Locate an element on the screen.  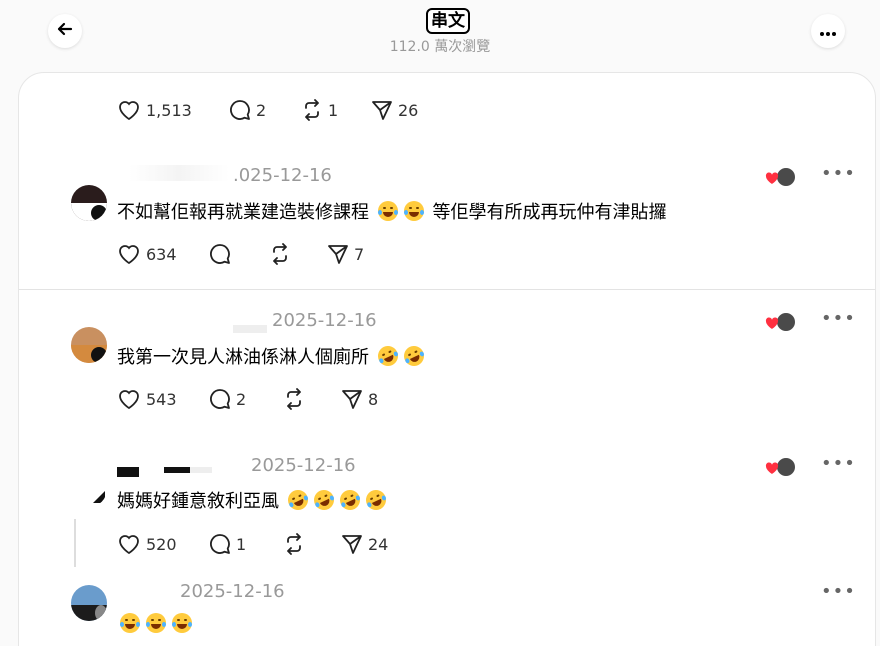
comment-text: 不如幫佢報再就業建造裝修課程 等佢學有所成再玩仲有津貼攞 is located at coordinates (391, 211).